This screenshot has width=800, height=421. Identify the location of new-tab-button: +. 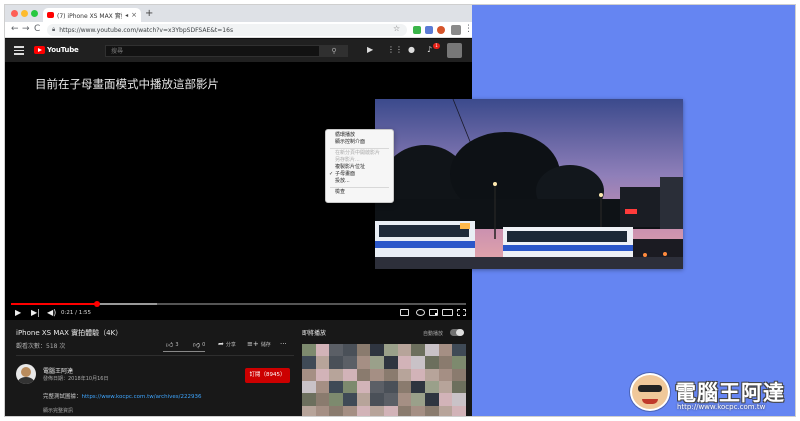
(149, 14).